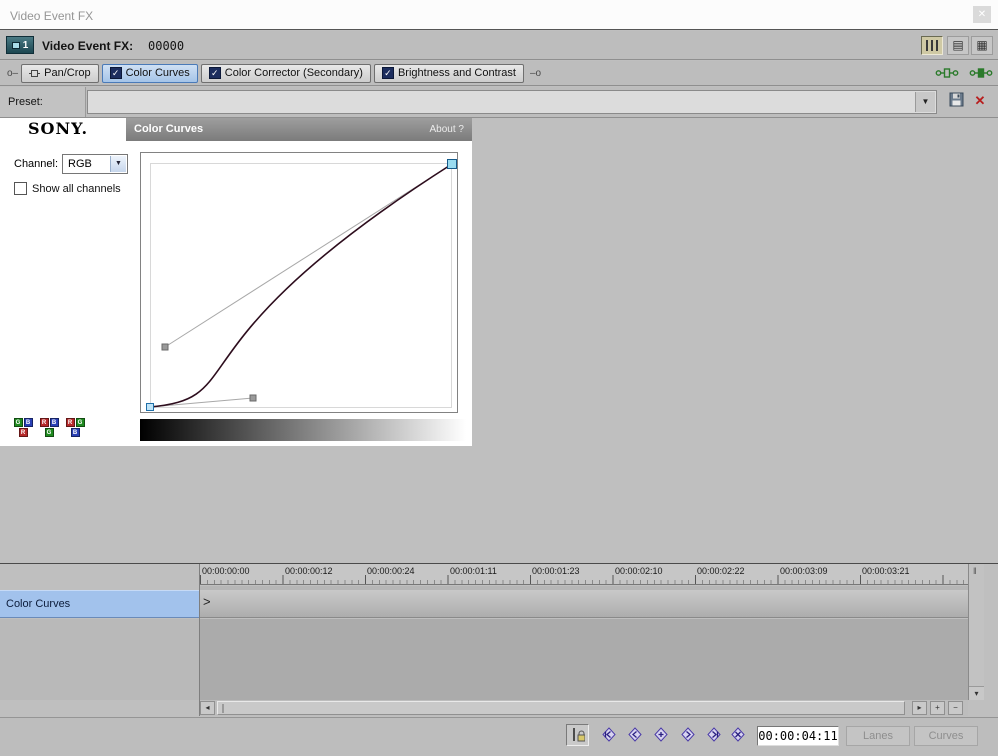 This screenshot has width=998, height=756. I want to click on curve-editor, so click(299, 282).